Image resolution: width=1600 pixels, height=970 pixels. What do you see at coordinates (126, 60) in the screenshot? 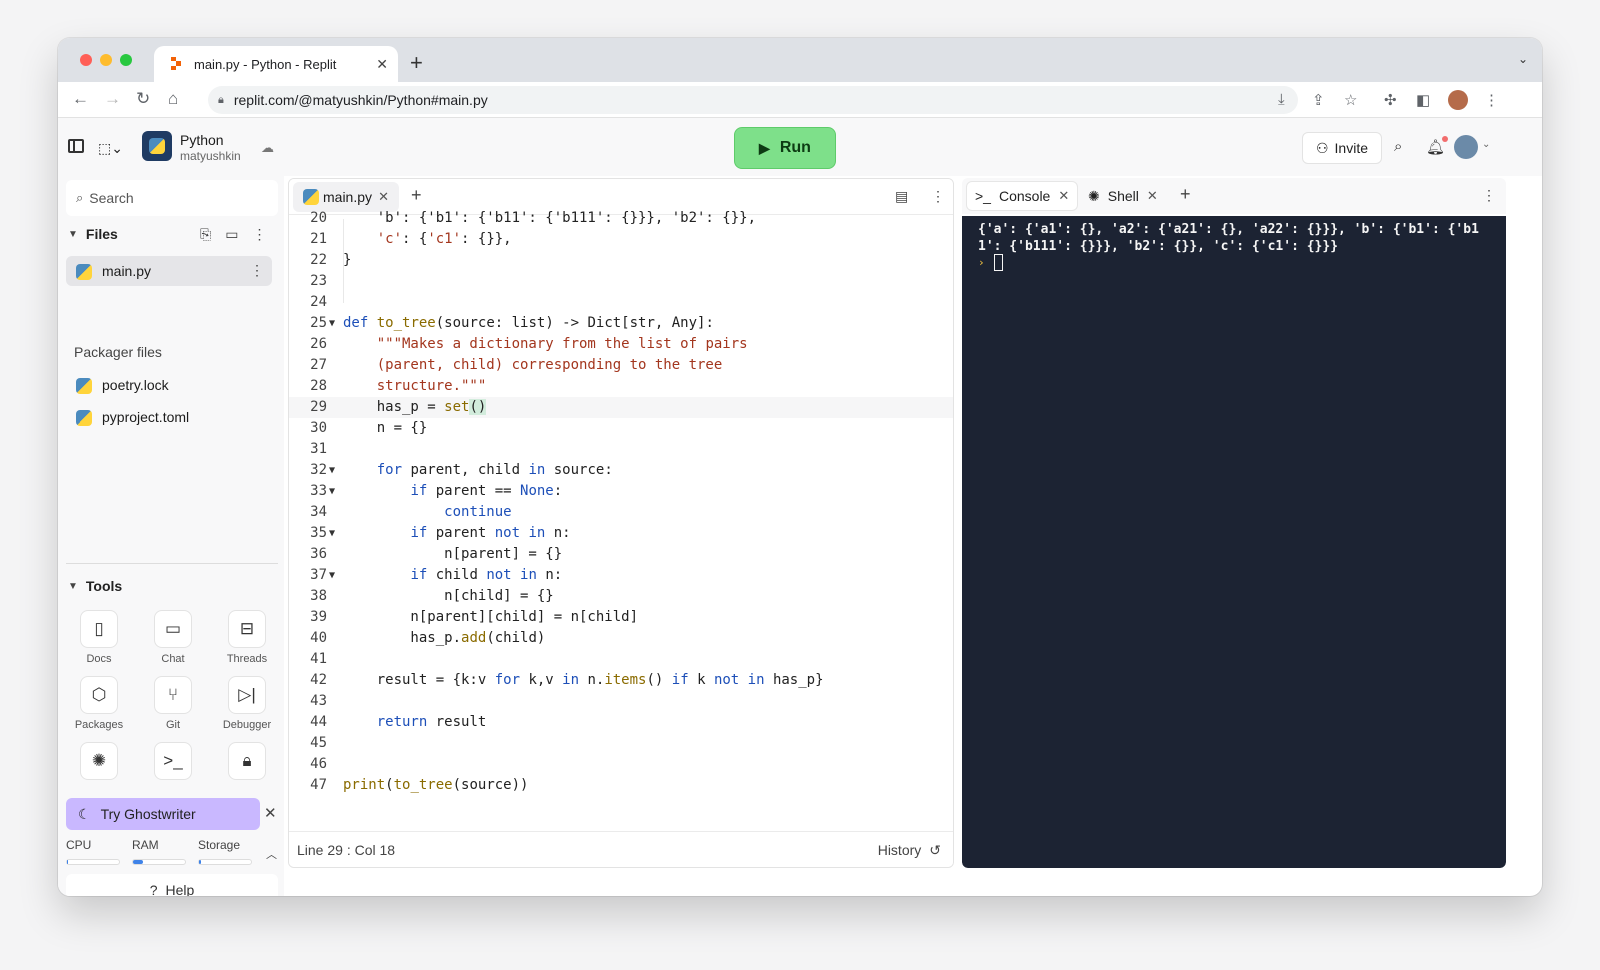
I see `maximize-window-button` at bounding box center [126, 60].